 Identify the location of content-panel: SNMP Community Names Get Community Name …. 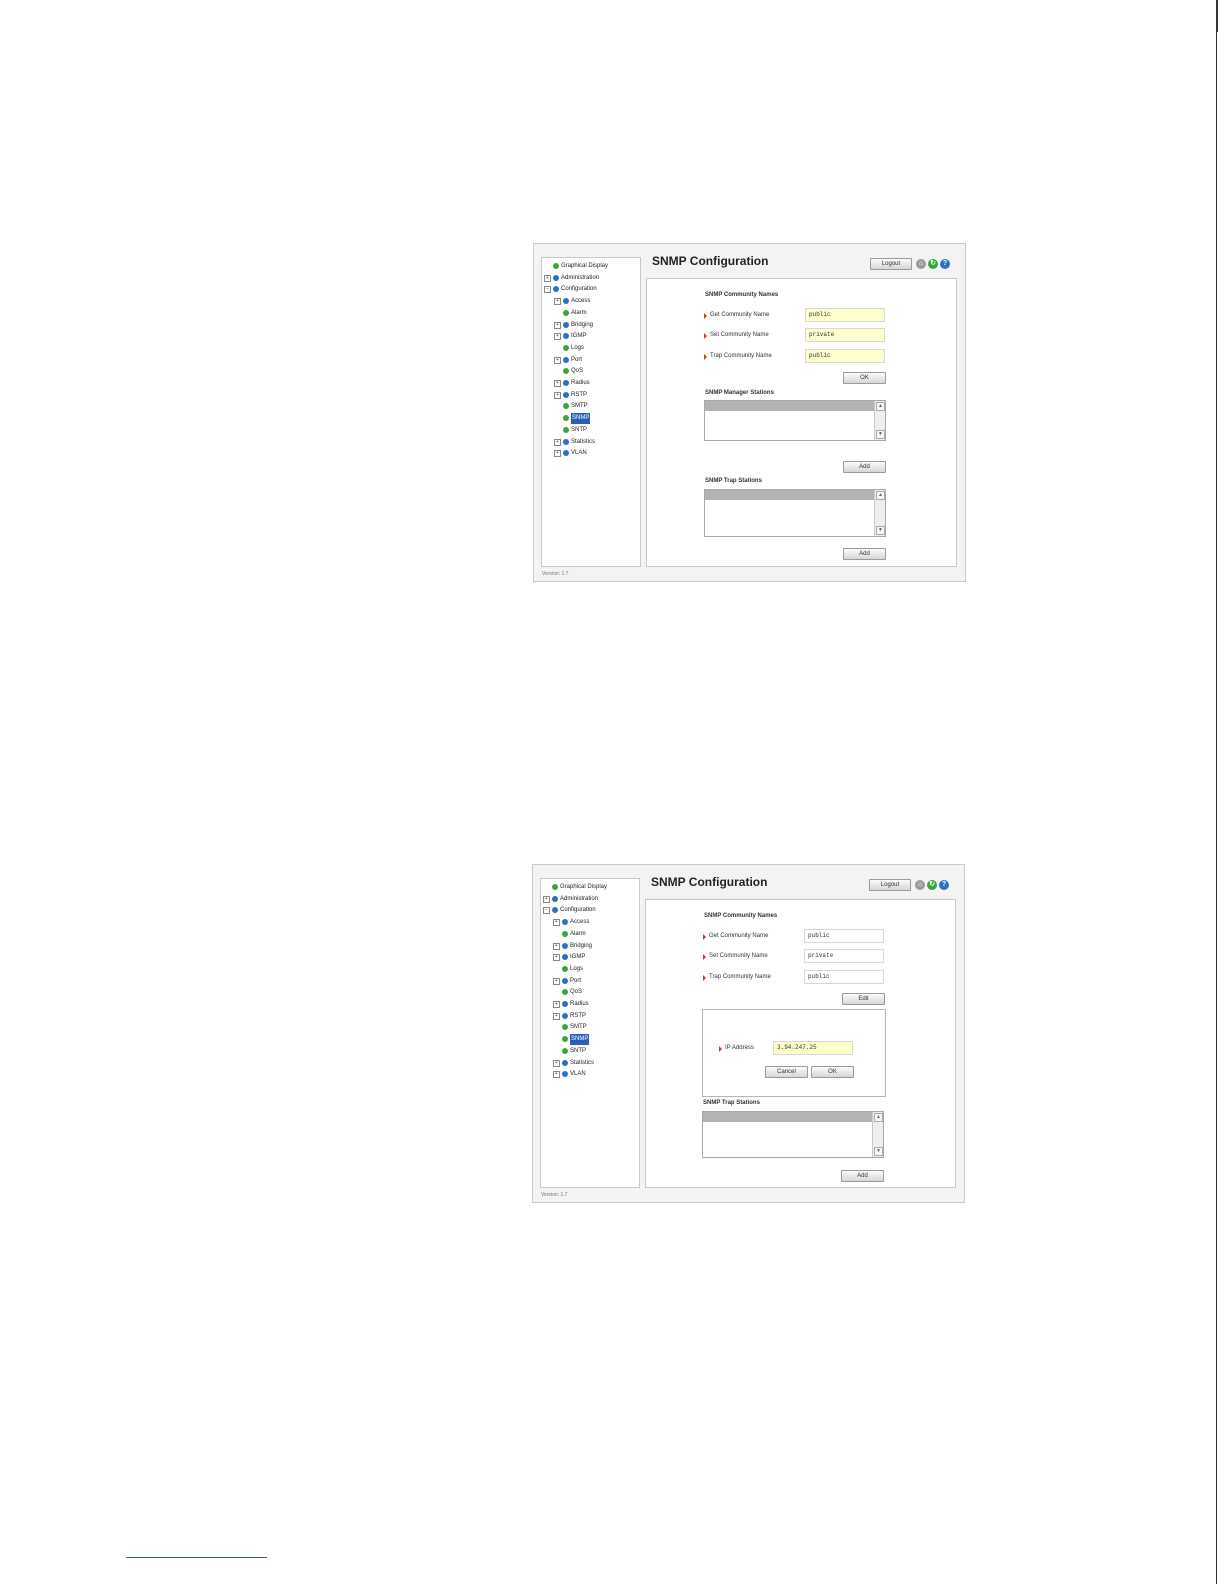
(801, 422).